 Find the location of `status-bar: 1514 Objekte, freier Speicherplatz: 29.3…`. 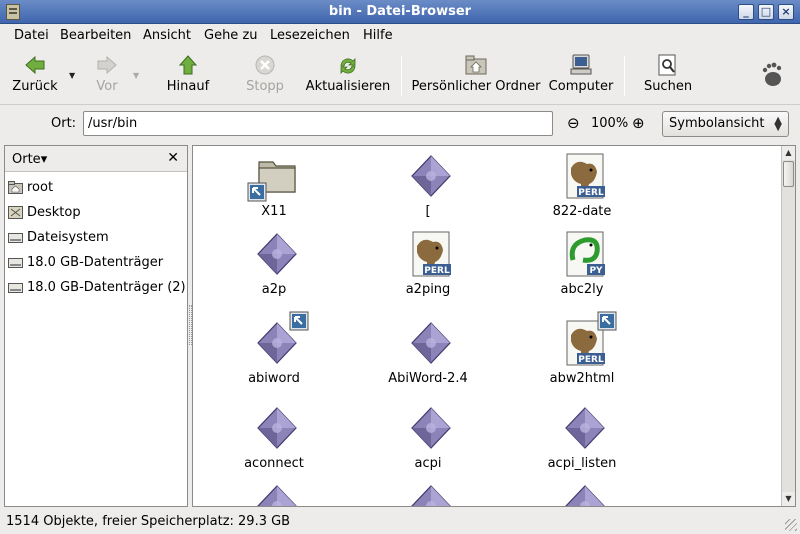

status-bar: 1514 Objekte, freier Speicherplatz: 29.3… is located at coordinates (400, 521).